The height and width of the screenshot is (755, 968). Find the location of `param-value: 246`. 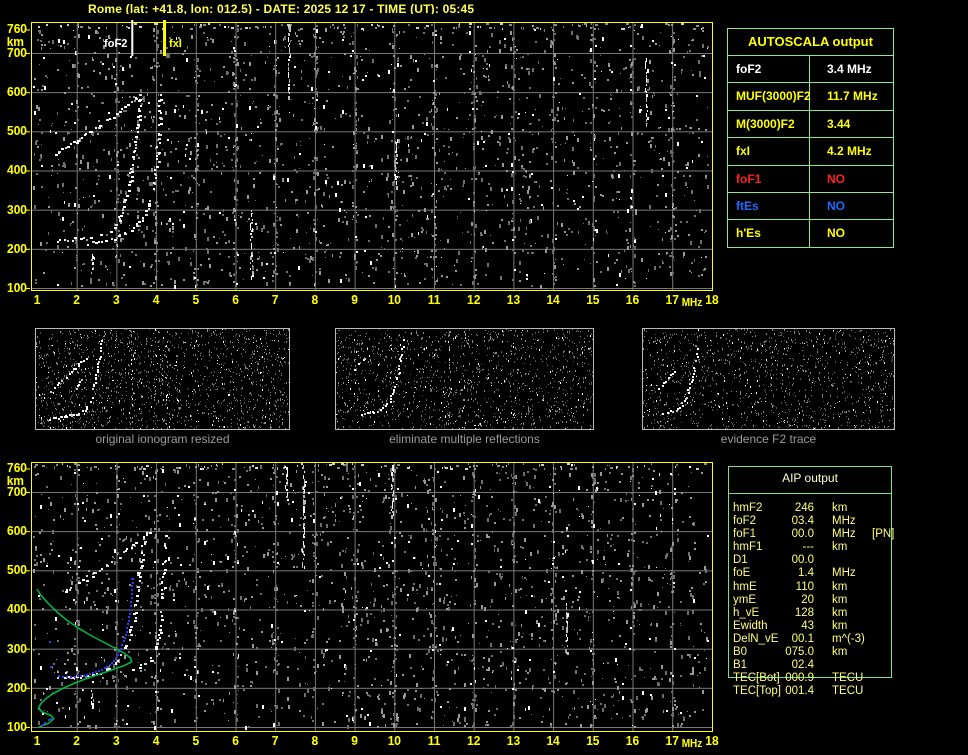

param-value: 246 is located at coordinates (804, 508).